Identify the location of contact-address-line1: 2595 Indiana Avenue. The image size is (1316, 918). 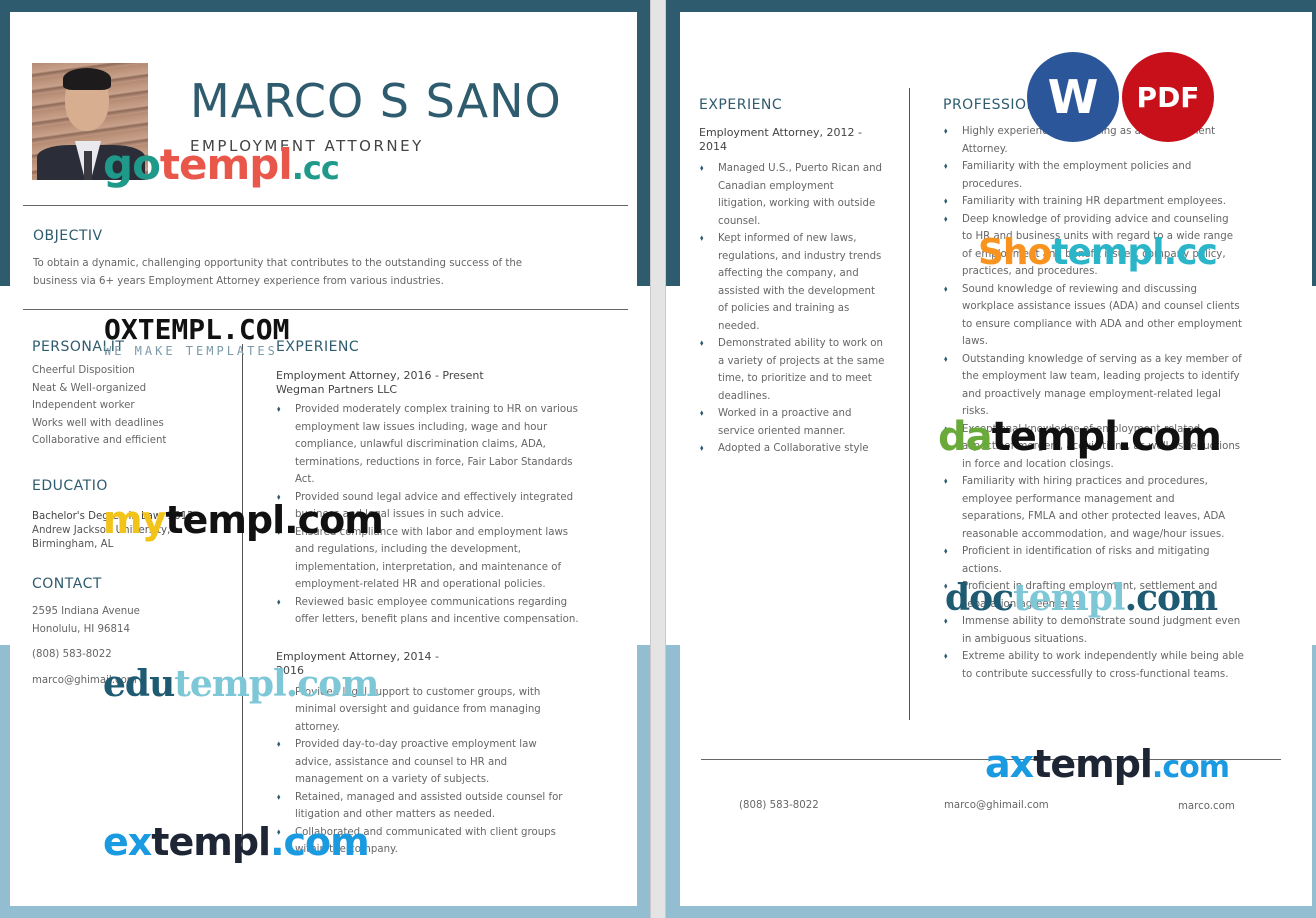
(86, 611).